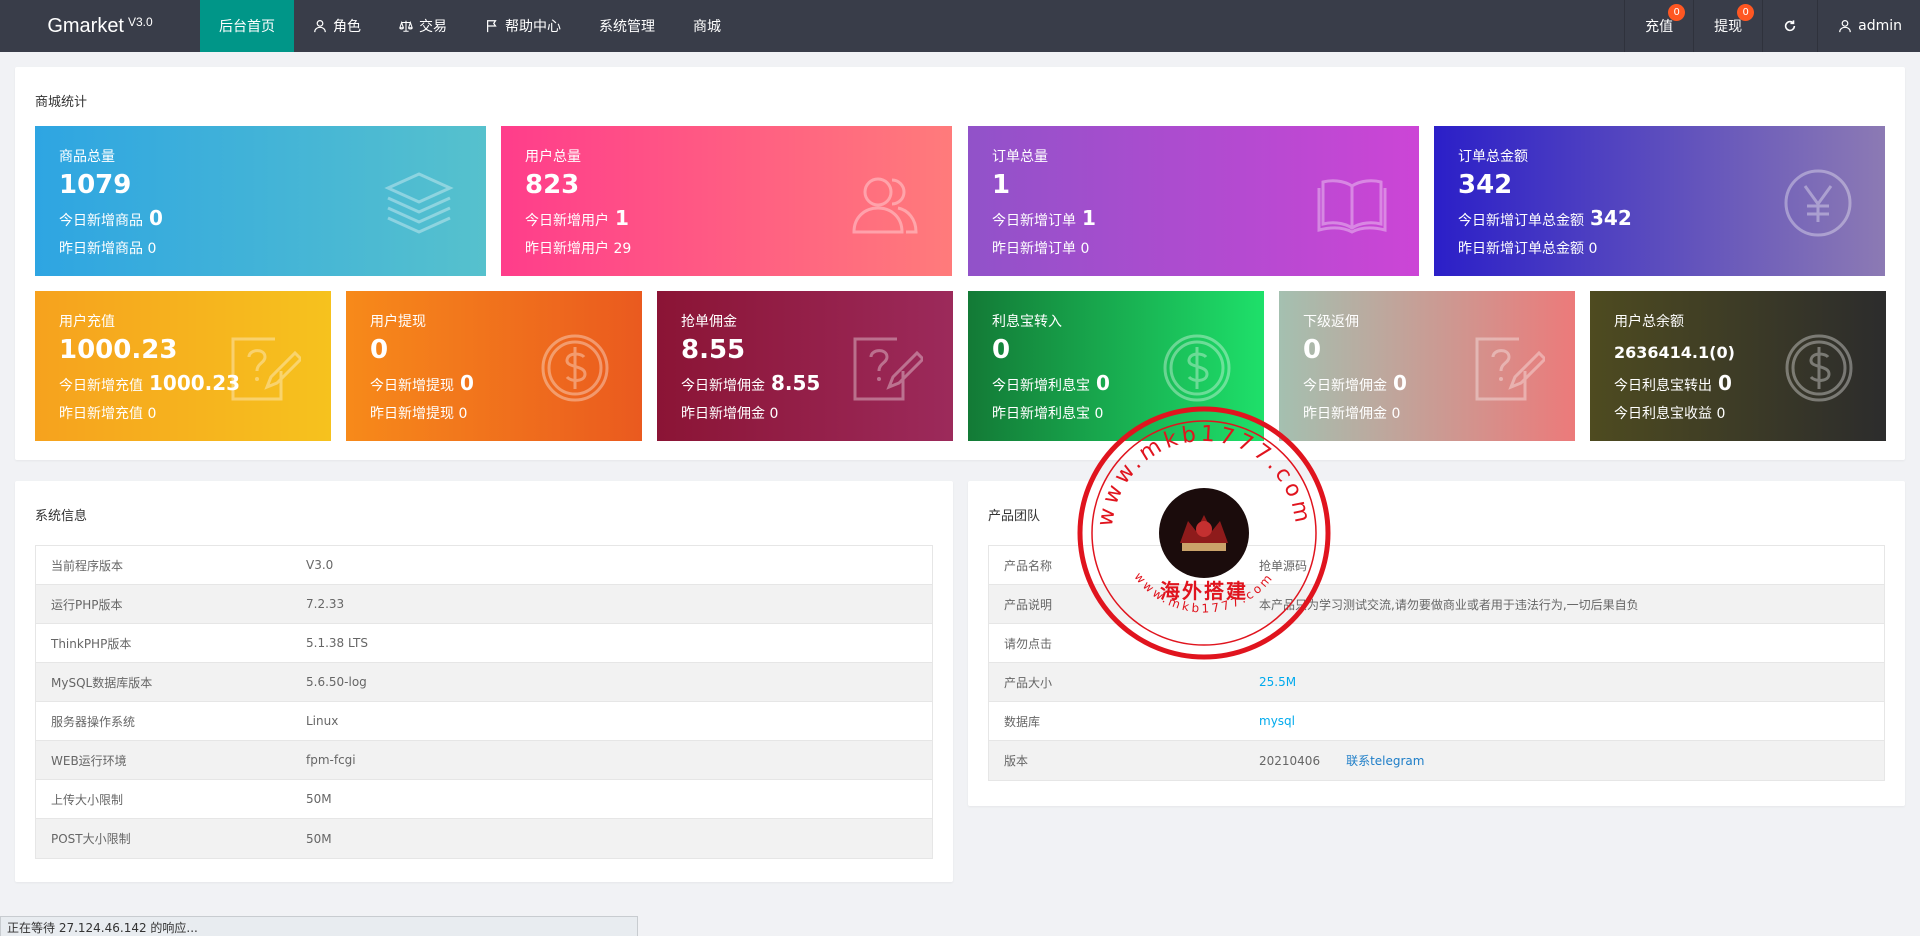 Image resolution: width=1920 pixels, height=936 pixels. I want to click on stat-card-today-label: 今日新增提现, so click(412, 386).